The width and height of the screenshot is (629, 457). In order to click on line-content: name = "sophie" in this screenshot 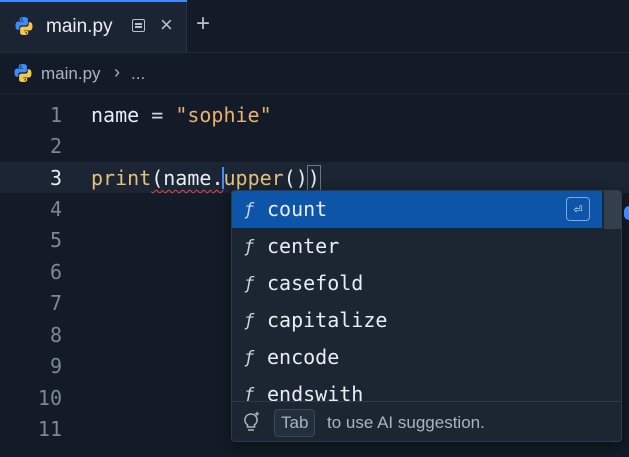, I will do `click(181, 115)`.